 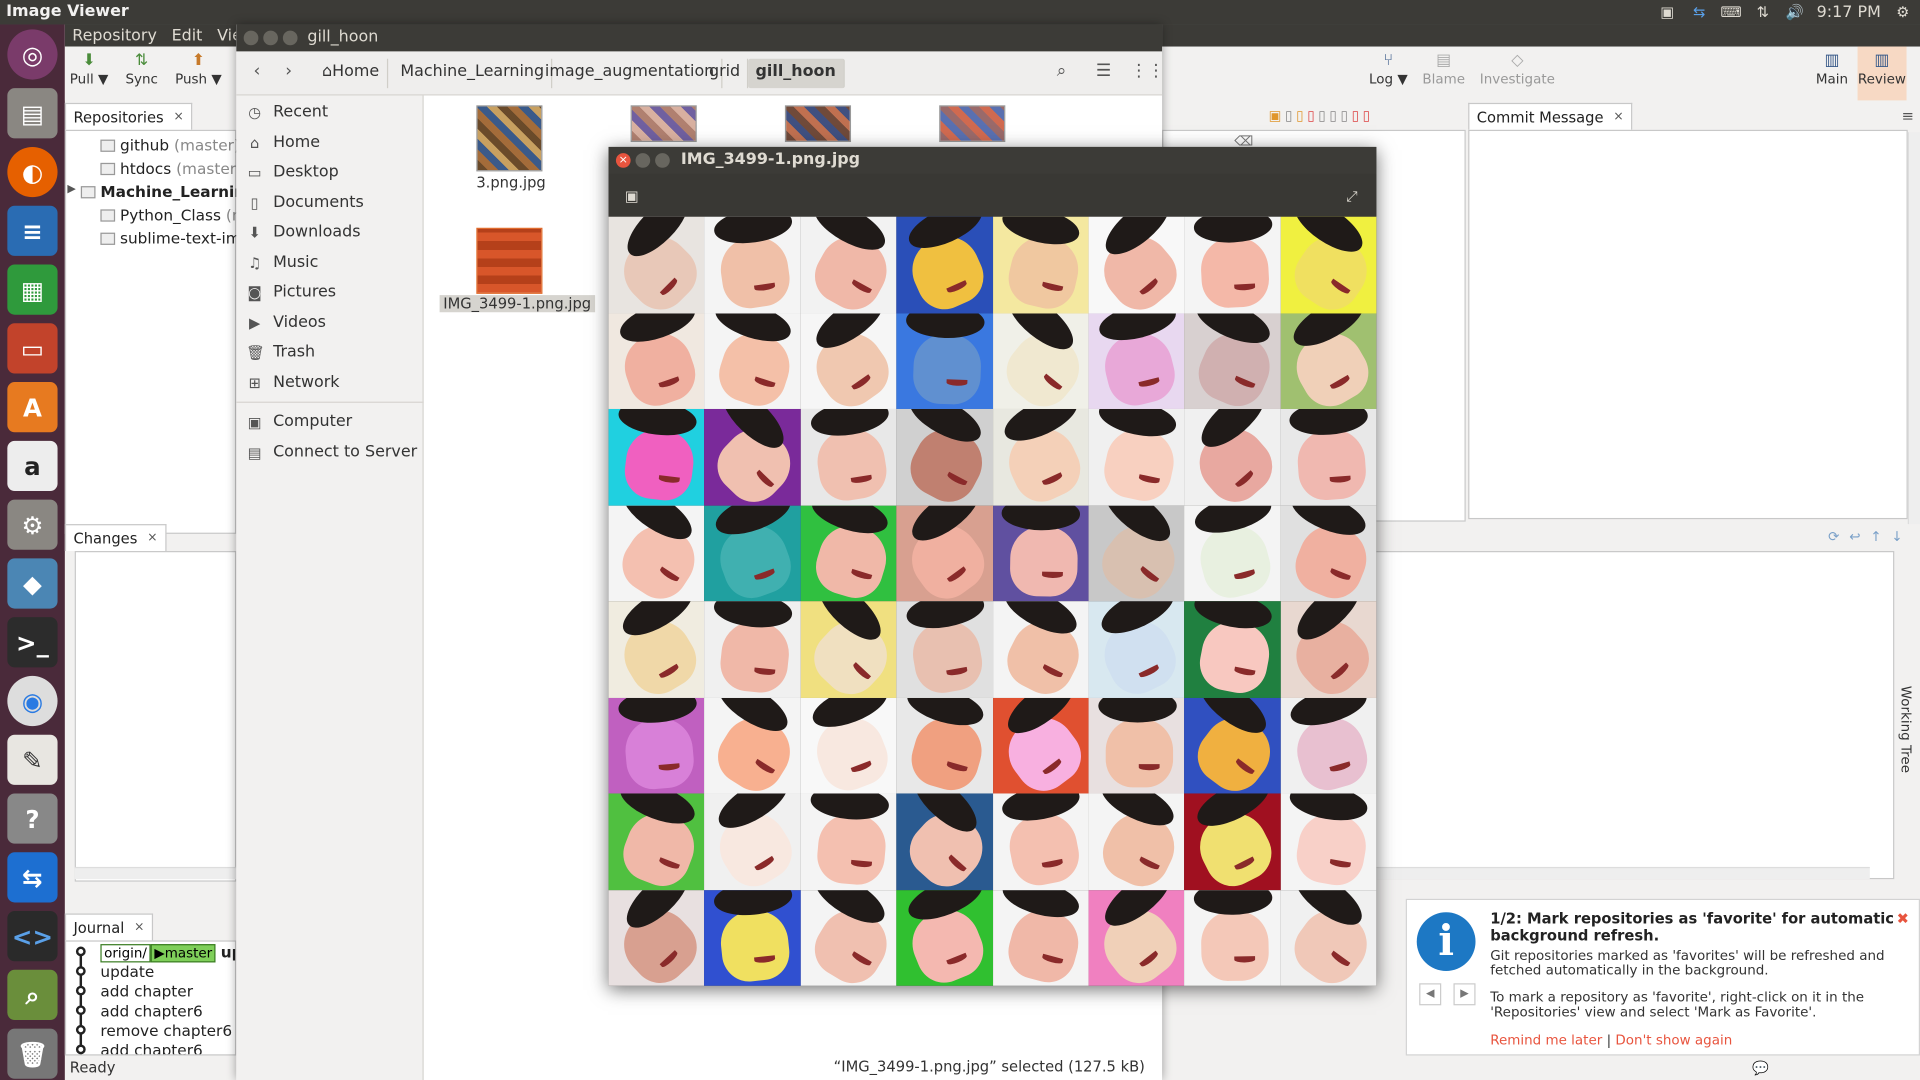 I want to click on close-icon: ✖, so click(x=1903, y=918).